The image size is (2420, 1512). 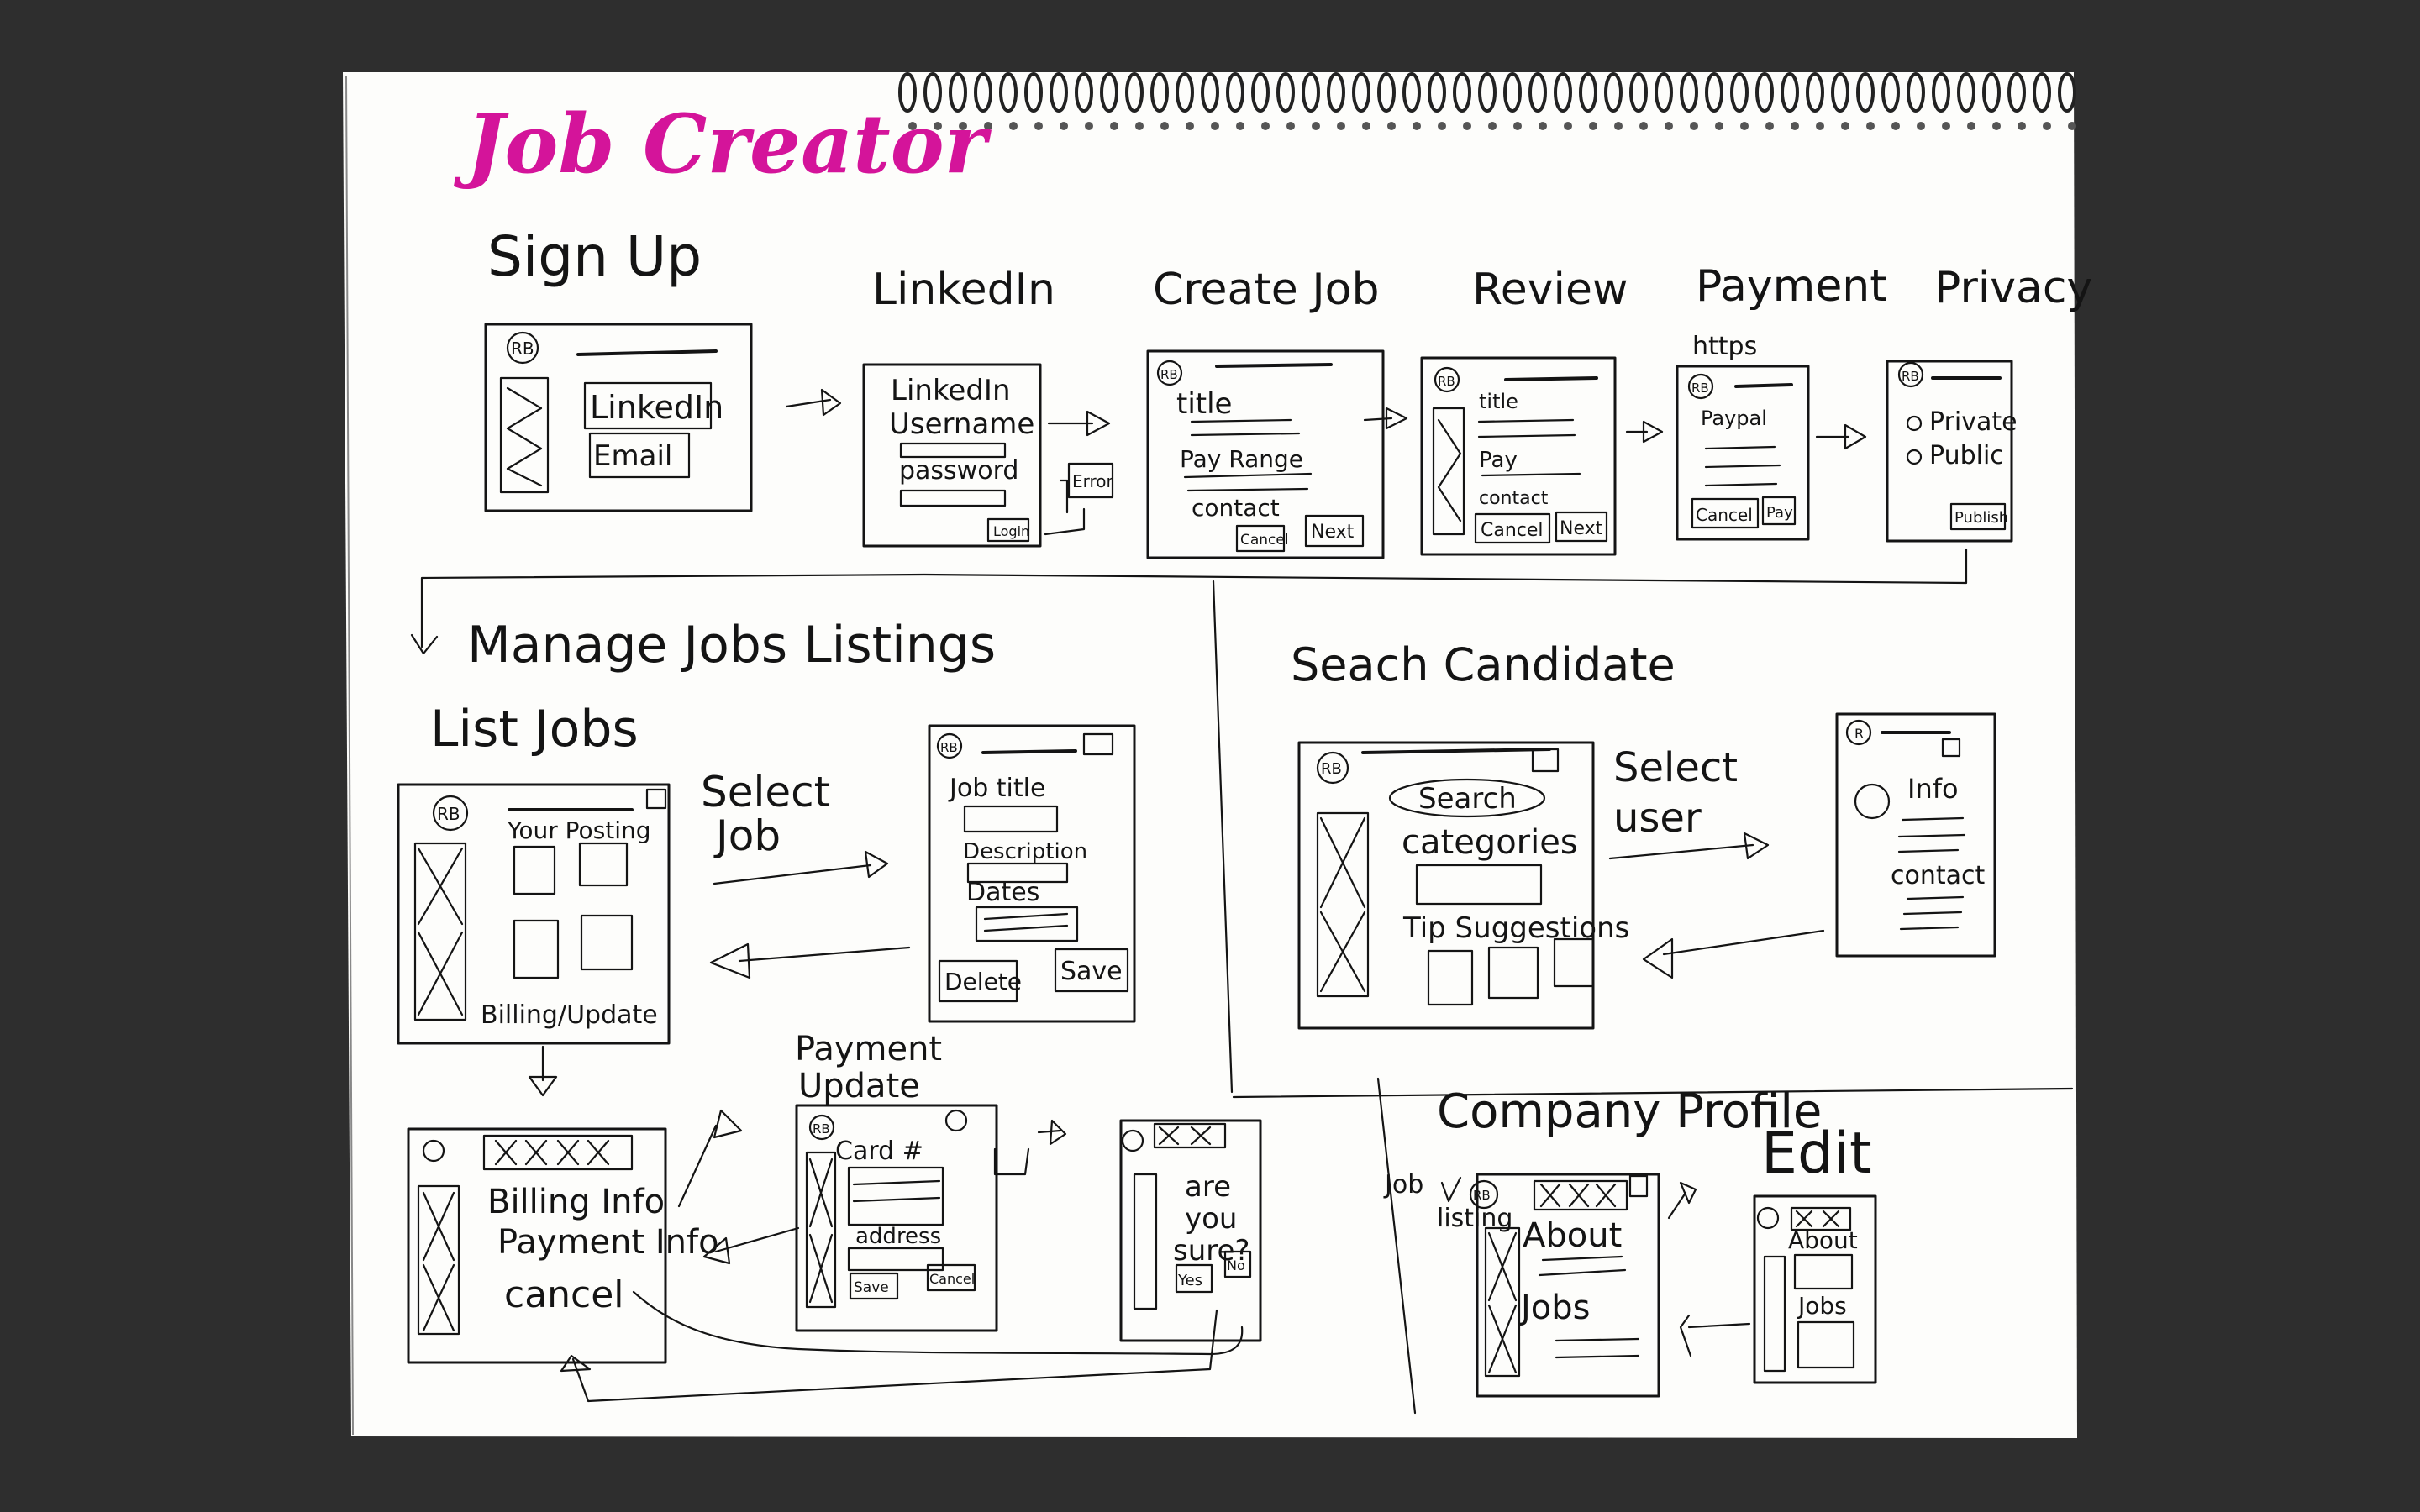 I want to click on confirm-no-label: No, so click(x=1236, y=1265).